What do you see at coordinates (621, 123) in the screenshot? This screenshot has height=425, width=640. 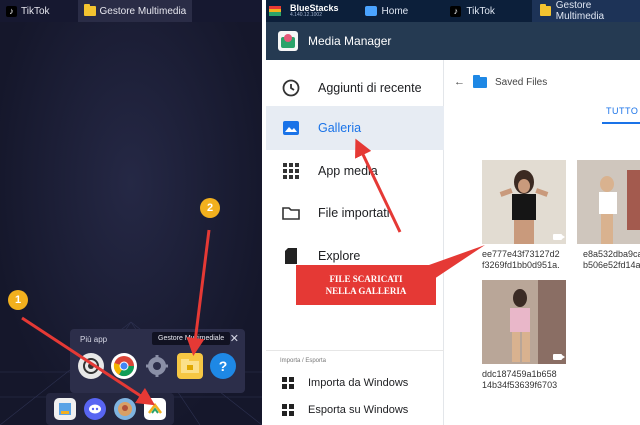 I see `tab-indicator` at bounding box center [621, 123].